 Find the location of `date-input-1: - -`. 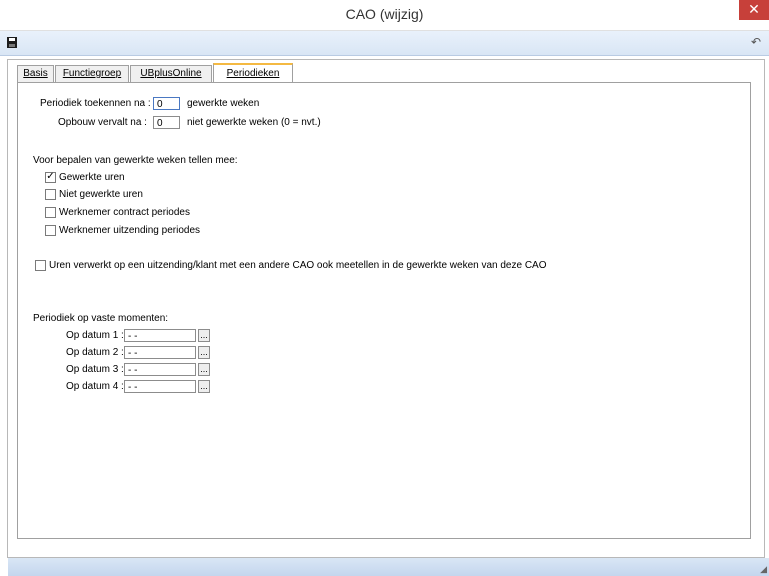

date-input-1: - - is located at coordinates (160, 335).